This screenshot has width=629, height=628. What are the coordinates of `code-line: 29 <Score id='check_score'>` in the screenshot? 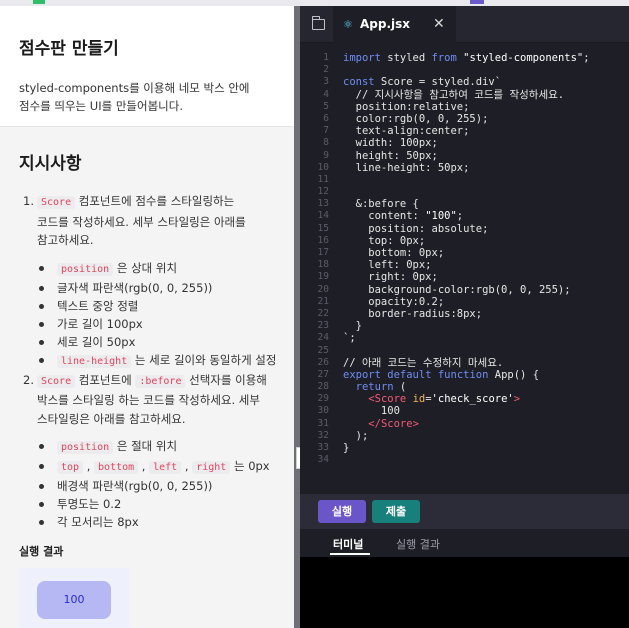 It's located at (464, 399).